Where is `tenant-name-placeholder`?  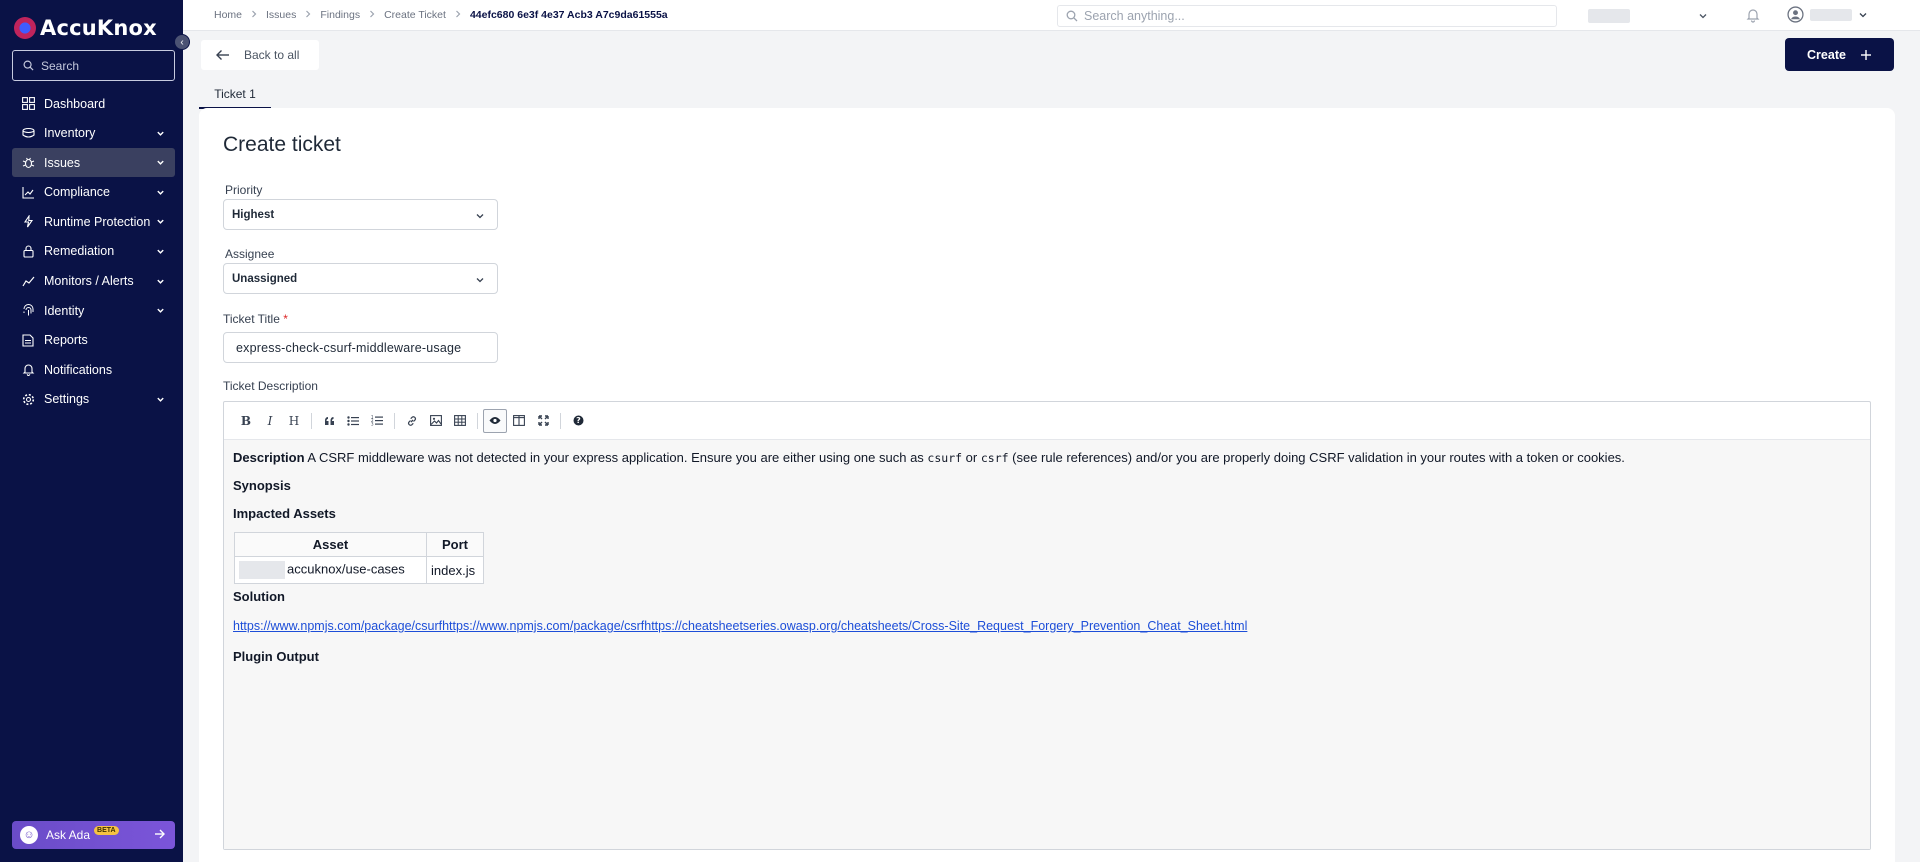
tenant-name-placeholder is located at coordinates (1609, 16).